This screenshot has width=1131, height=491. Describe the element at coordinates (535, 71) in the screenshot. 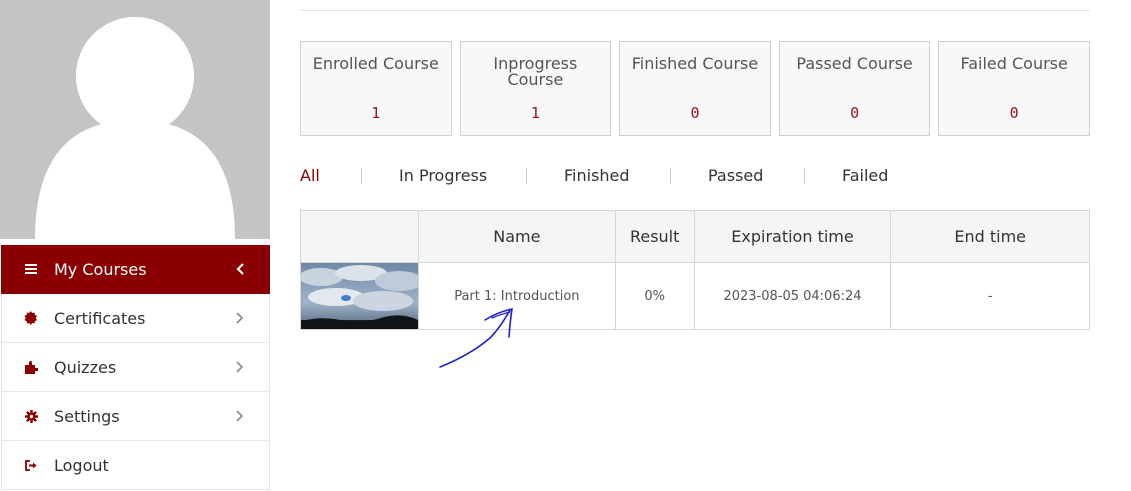

I see `stat-title: Inprogress Course` at that location.